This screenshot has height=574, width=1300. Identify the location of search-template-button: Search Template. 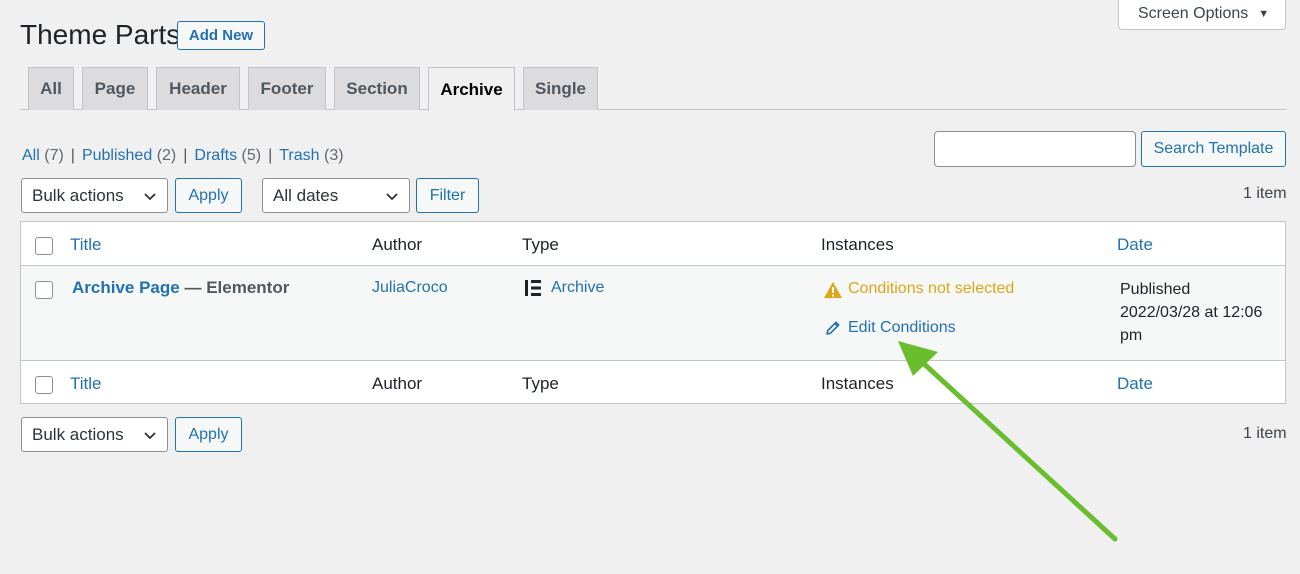
(1213, 149).